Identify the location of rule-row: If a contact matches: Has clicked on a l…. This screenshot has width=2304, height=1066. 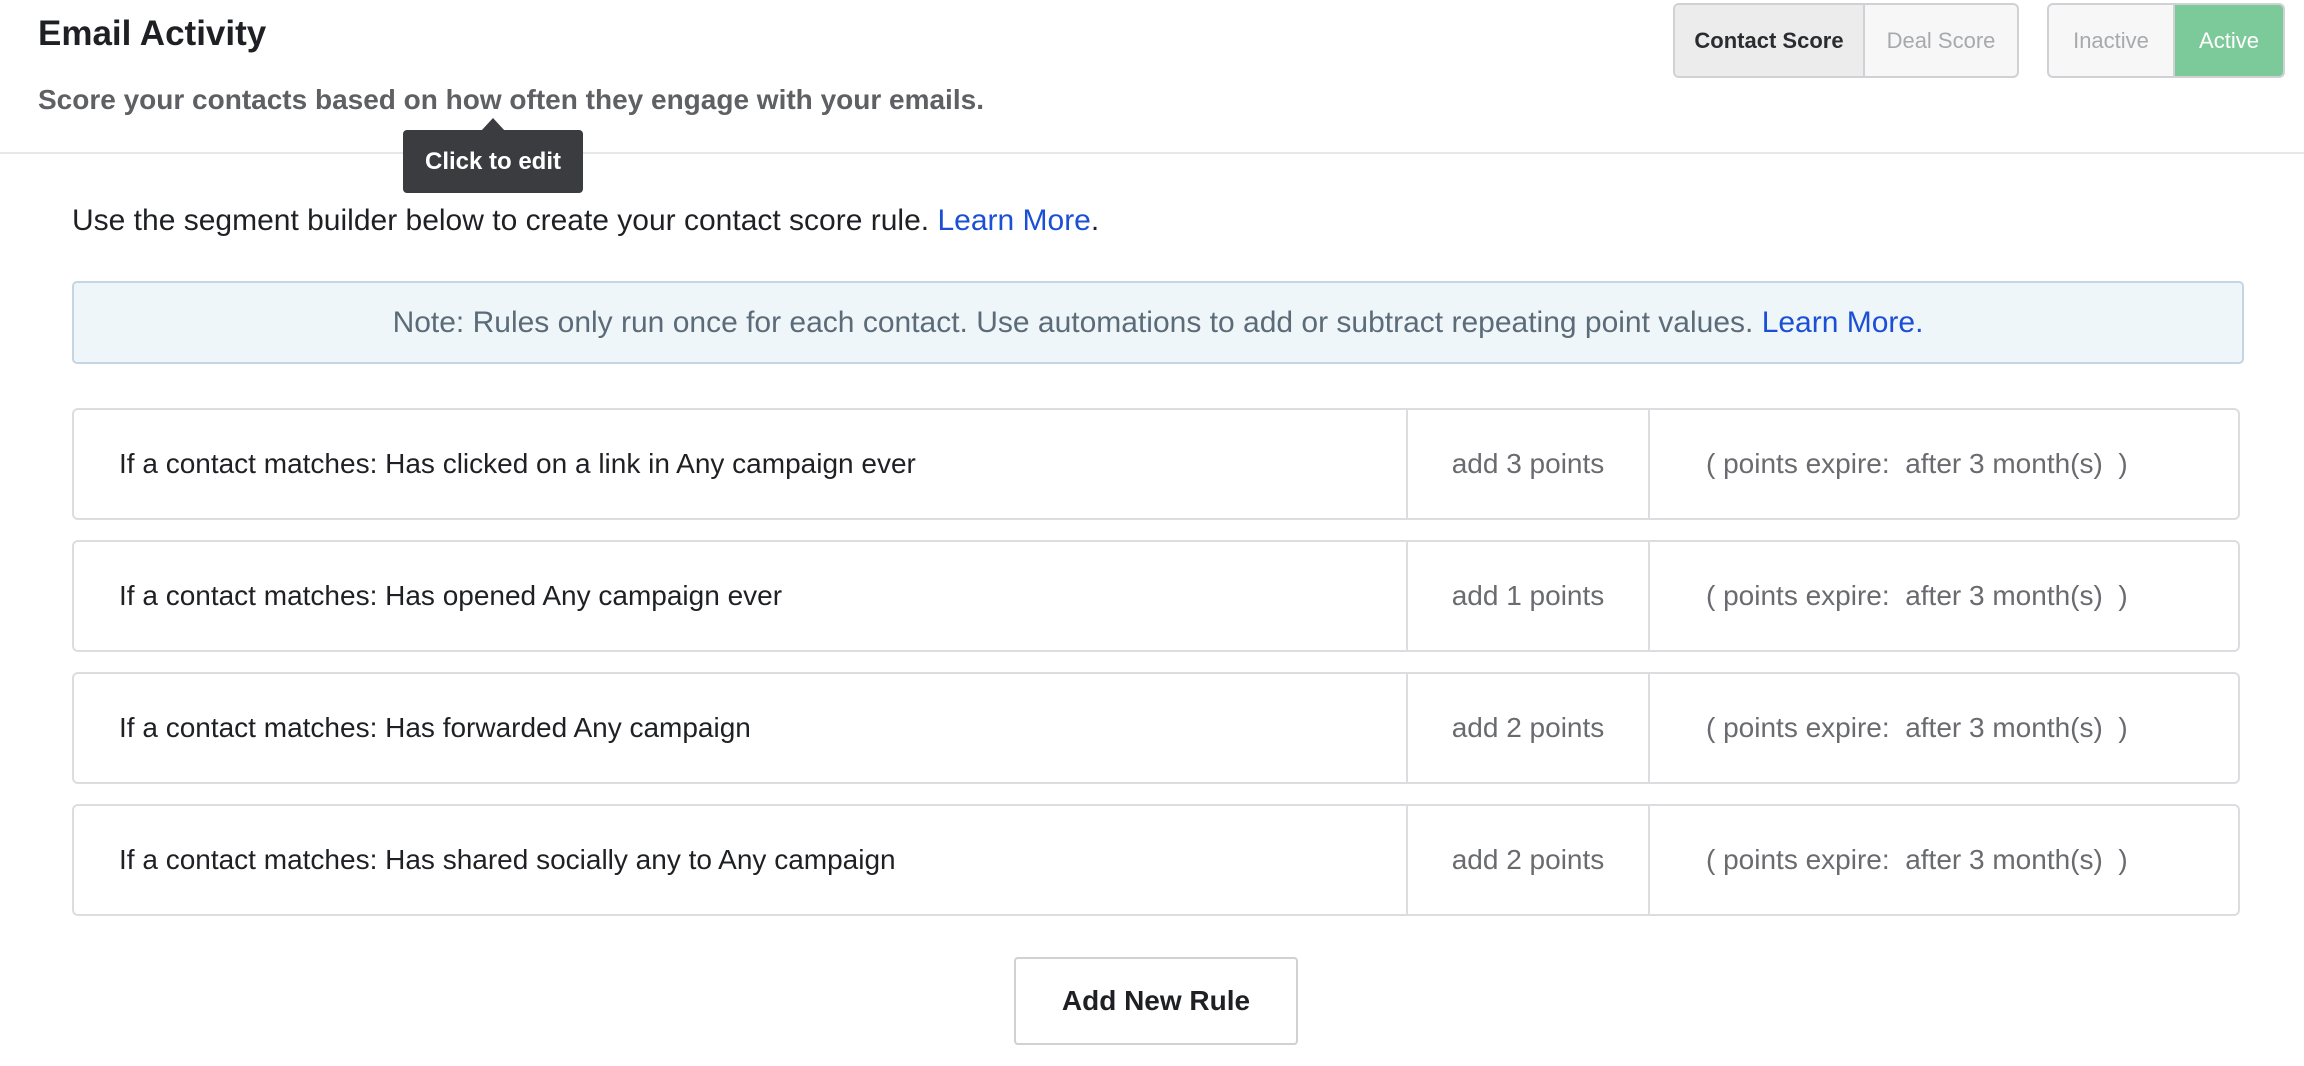
(1156, 464).